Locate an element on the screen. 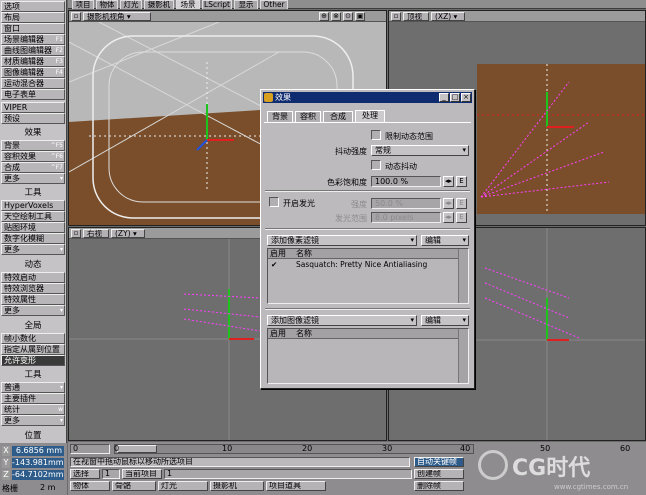 This screenshot has height=495, width=646. add-image-filter-dropdown: 添加图像滤镜 ▾ is located at coordinates (342, 320).